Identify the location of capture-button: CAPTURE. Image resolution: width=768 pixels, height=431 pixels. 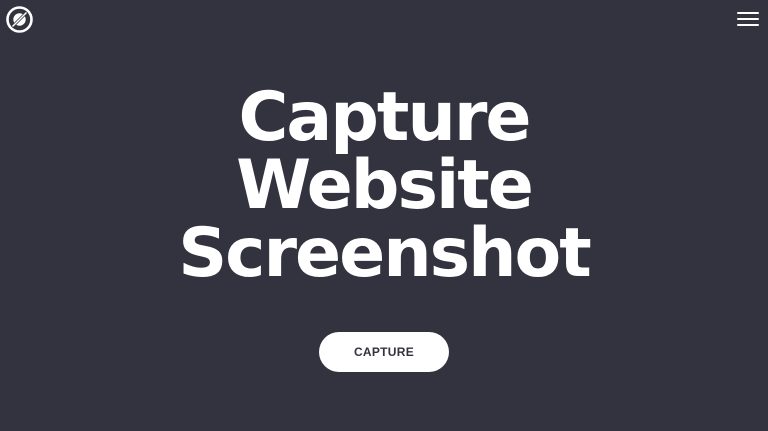
(384, 352).